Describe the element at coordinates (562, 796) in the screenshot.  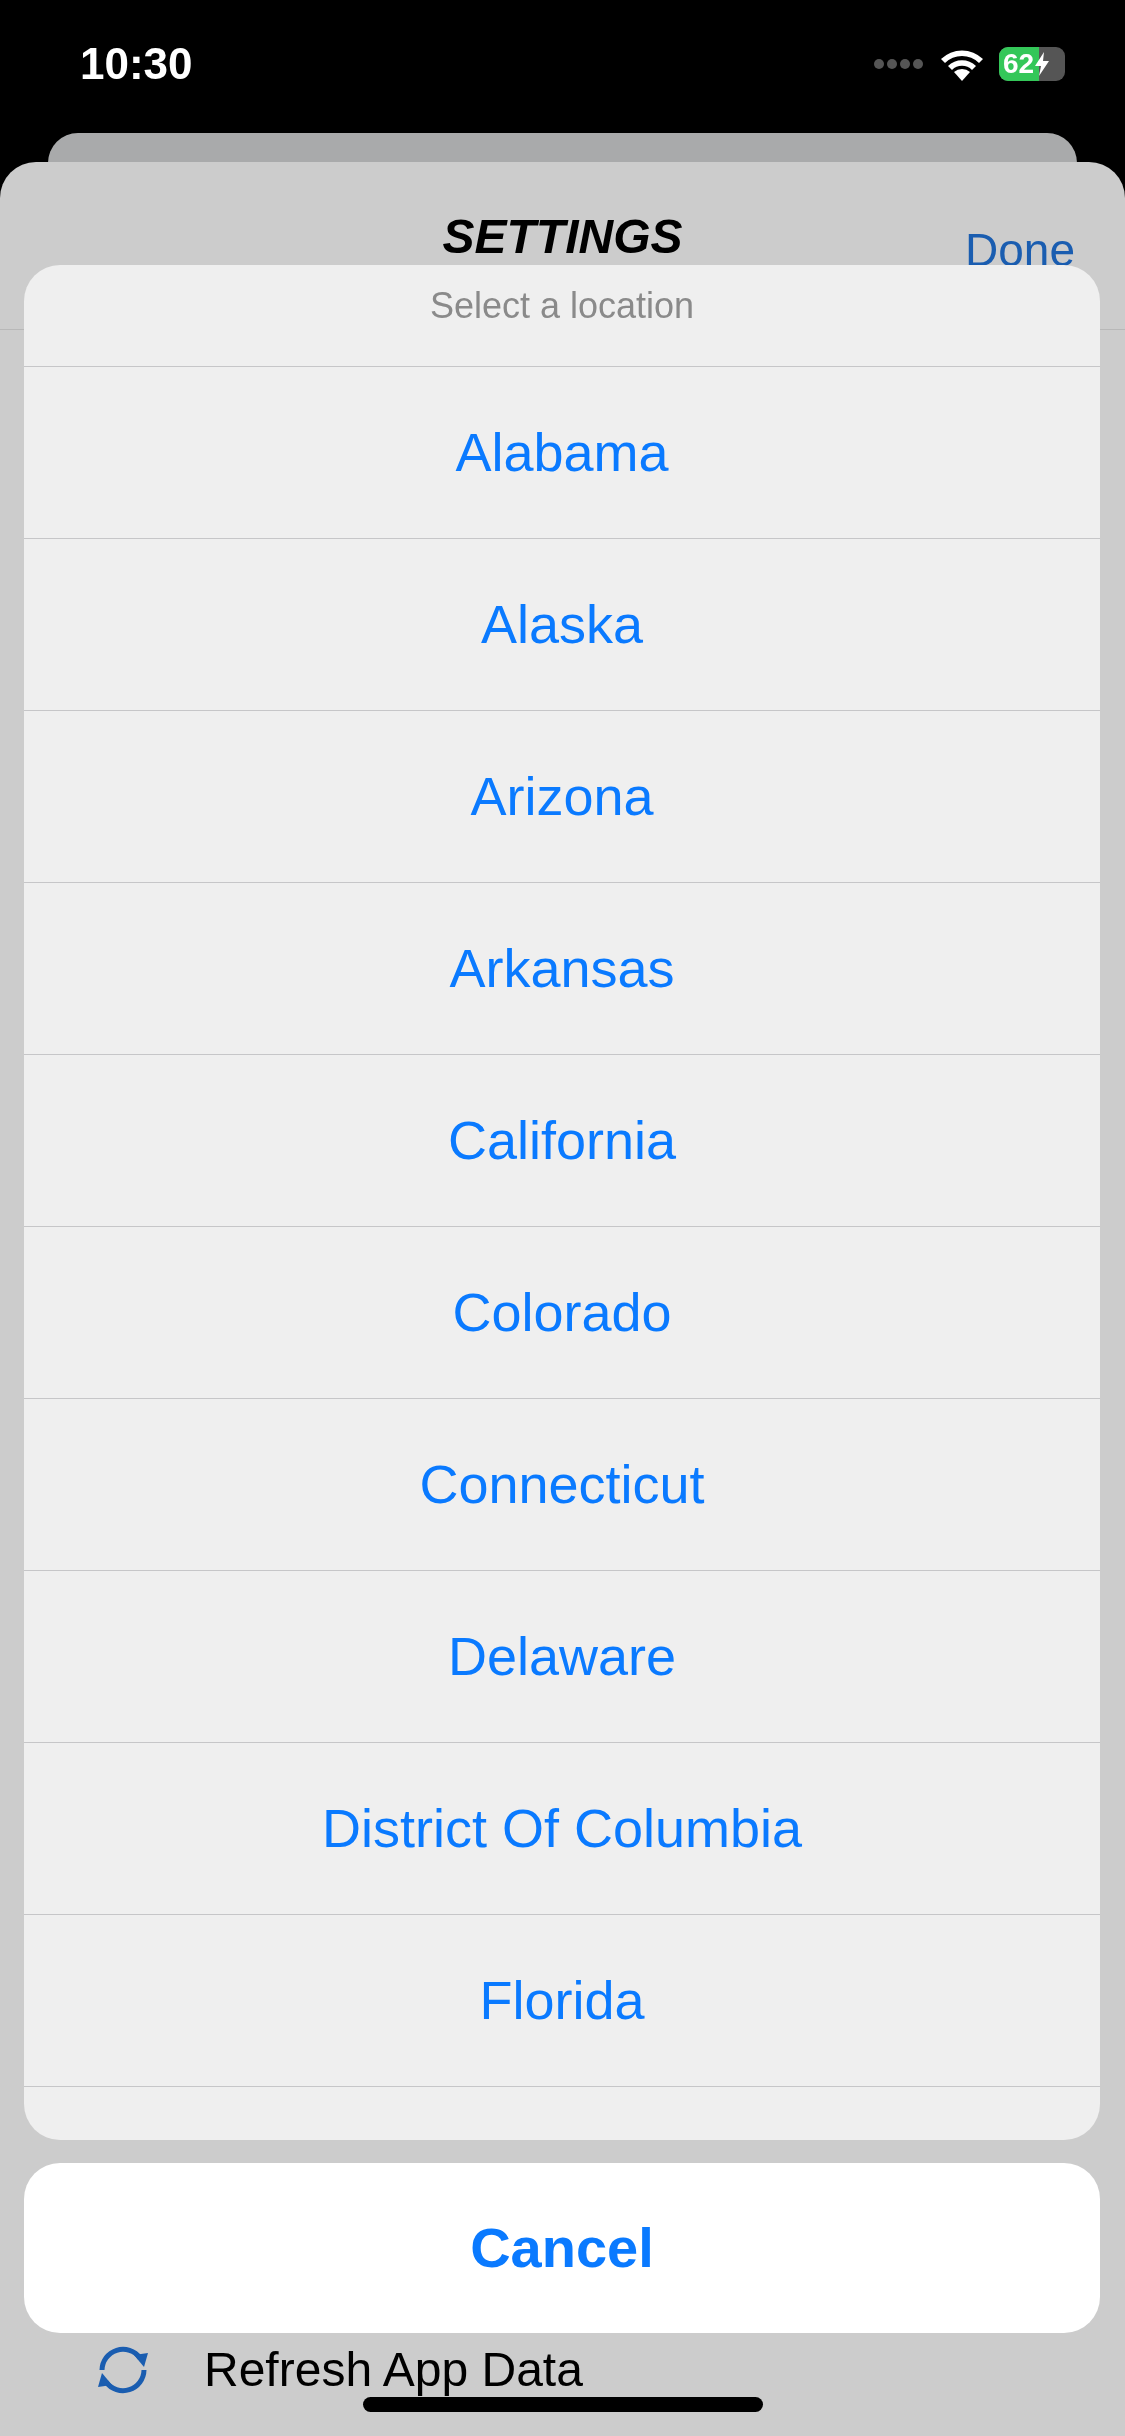
I see `location-option: Arizona` at that location.